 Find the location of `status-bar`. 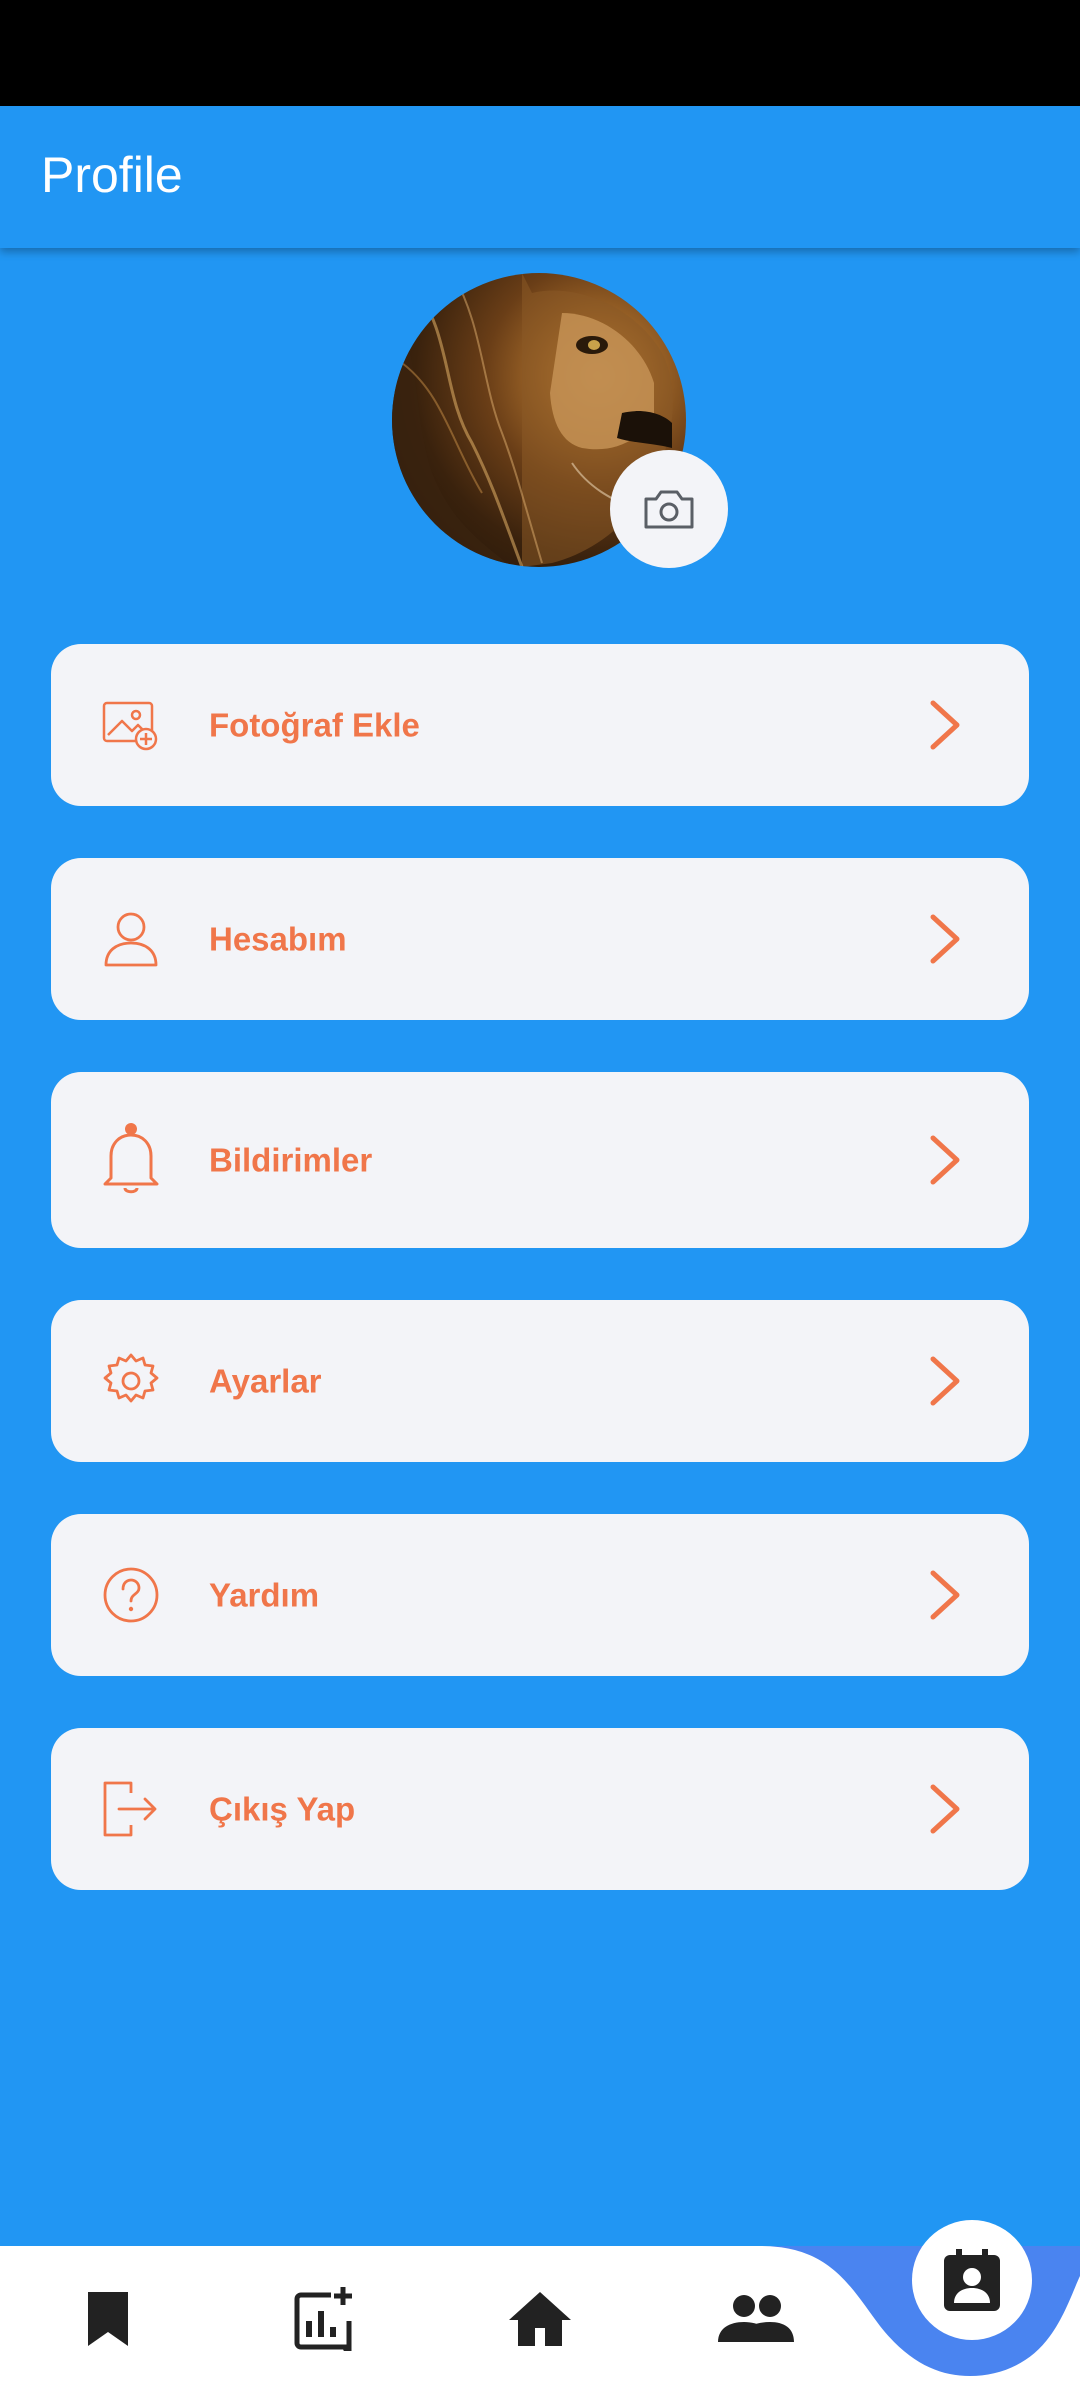

status-bar is located at coordinates (540, 53).